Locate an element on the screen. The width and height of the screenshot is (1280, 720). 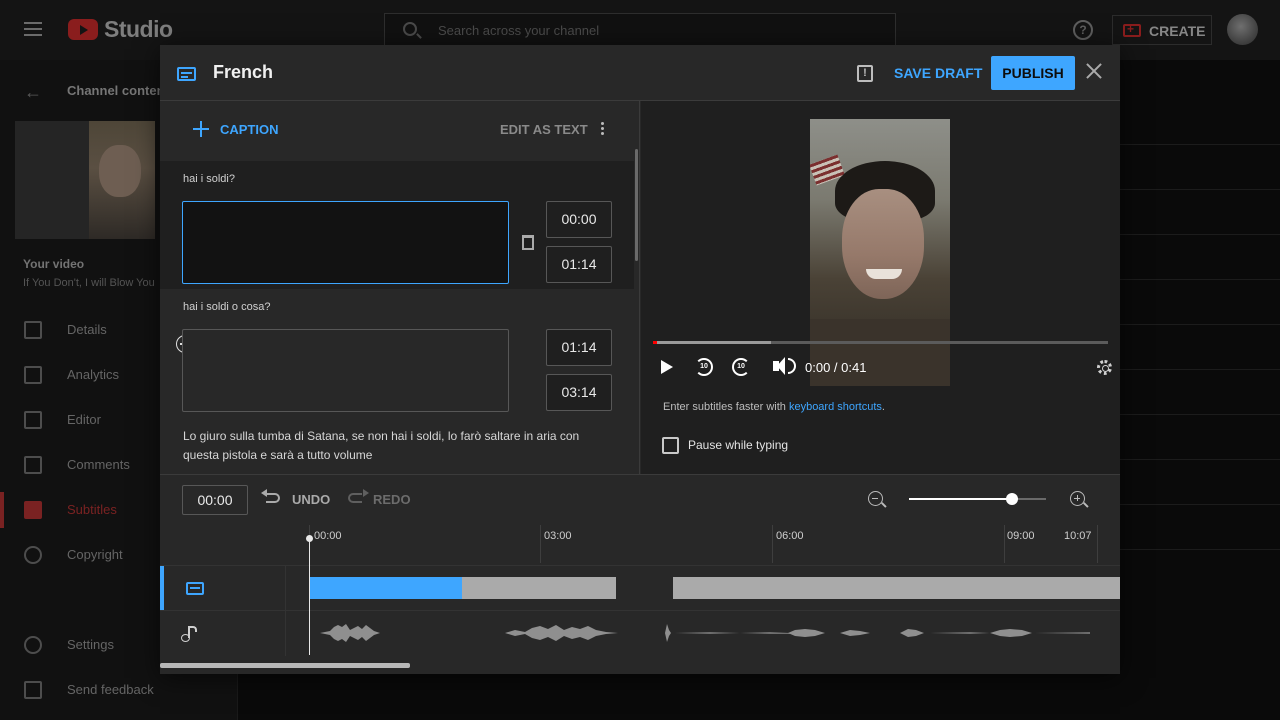
rewind-10-icon: 10 is located at coordinates (704, 367).